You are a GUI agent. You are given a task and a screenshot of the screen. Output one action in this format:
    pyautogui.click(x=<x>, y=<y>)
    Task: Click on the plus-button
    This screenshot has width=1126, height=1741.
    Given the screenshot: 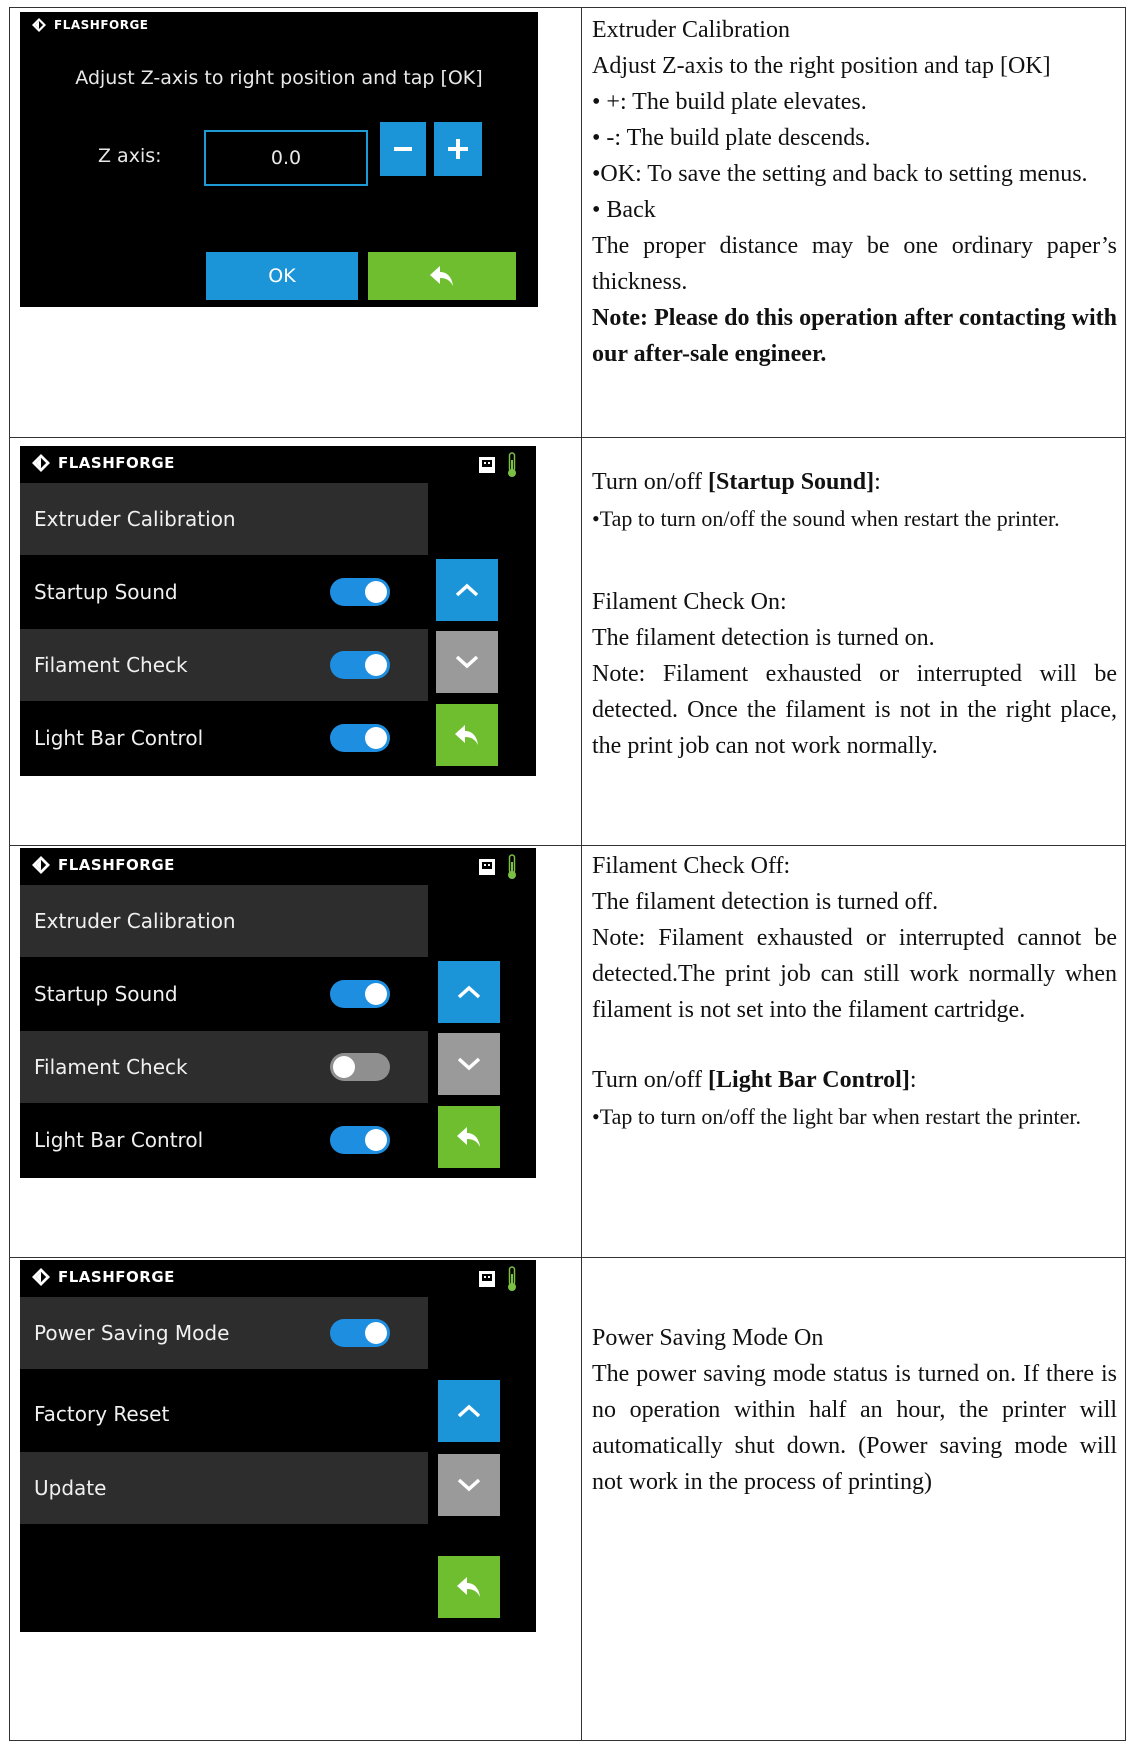 What is the action you would take?
    pyautogui.click(x=458, y=149)
    